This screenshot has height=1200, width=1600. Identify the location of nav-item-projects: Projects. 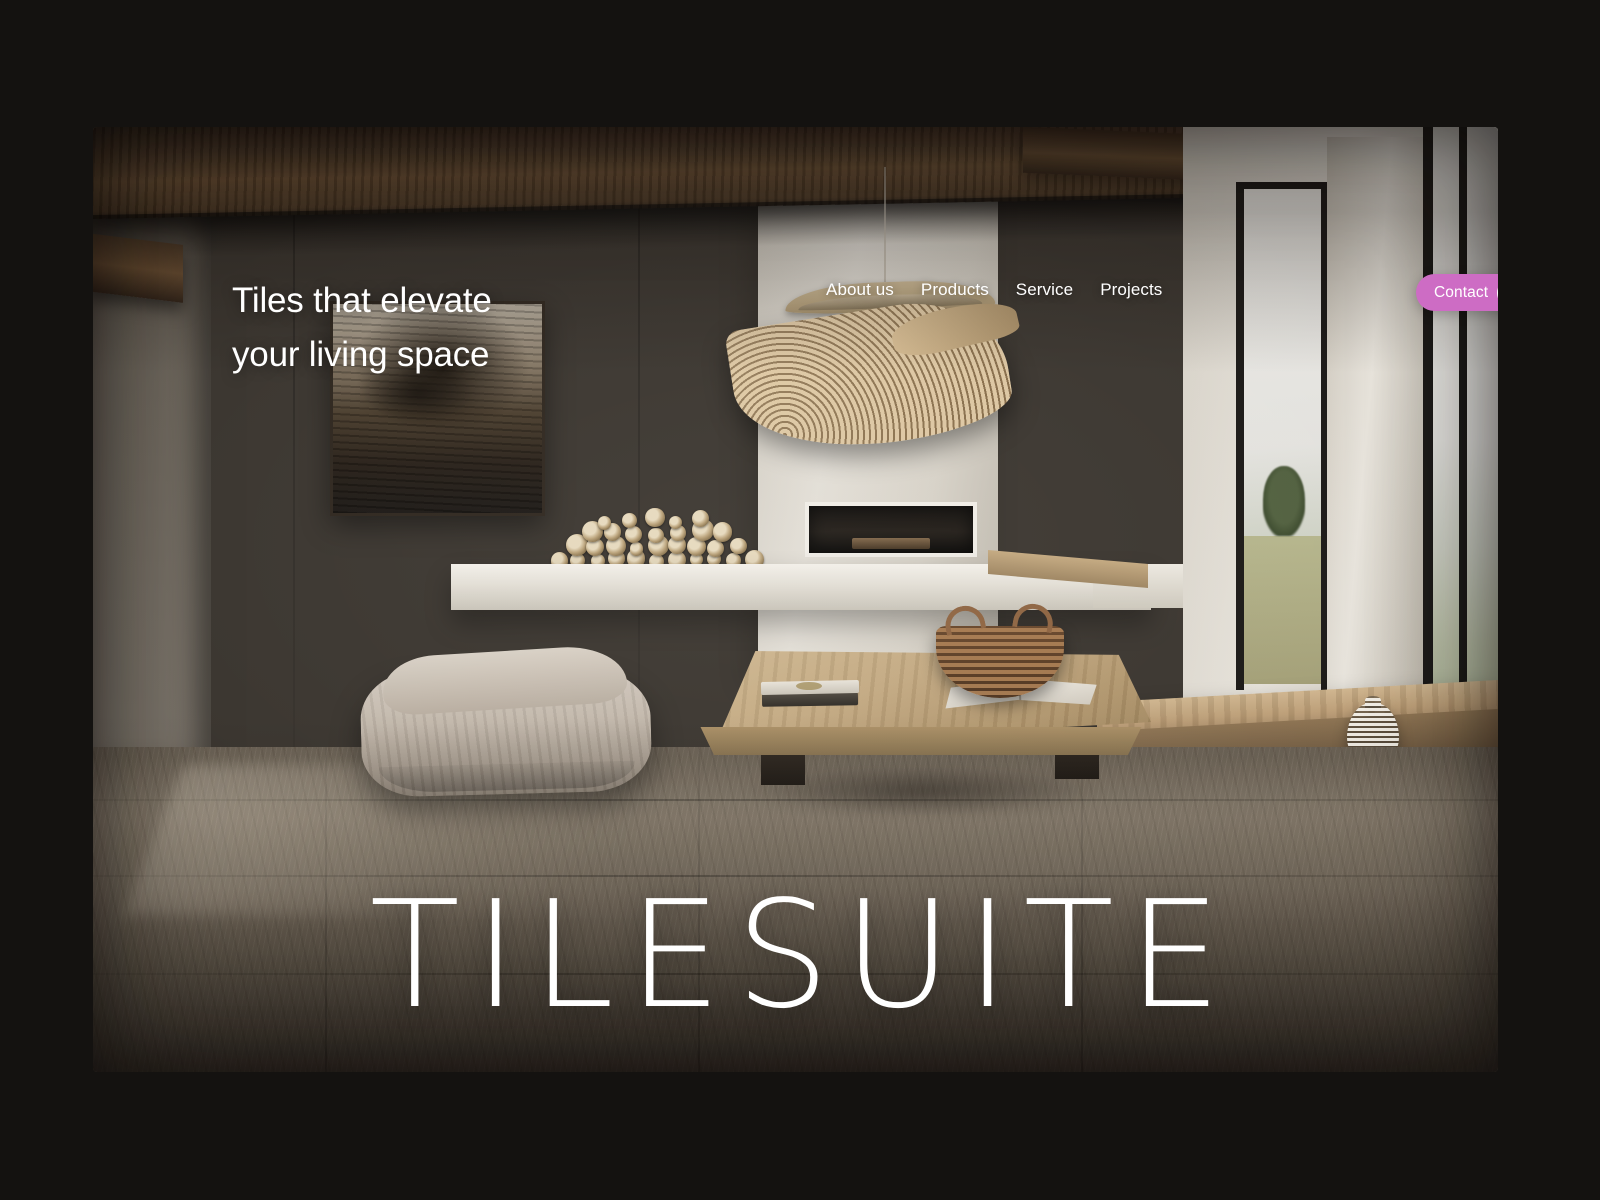
(1131, 290).